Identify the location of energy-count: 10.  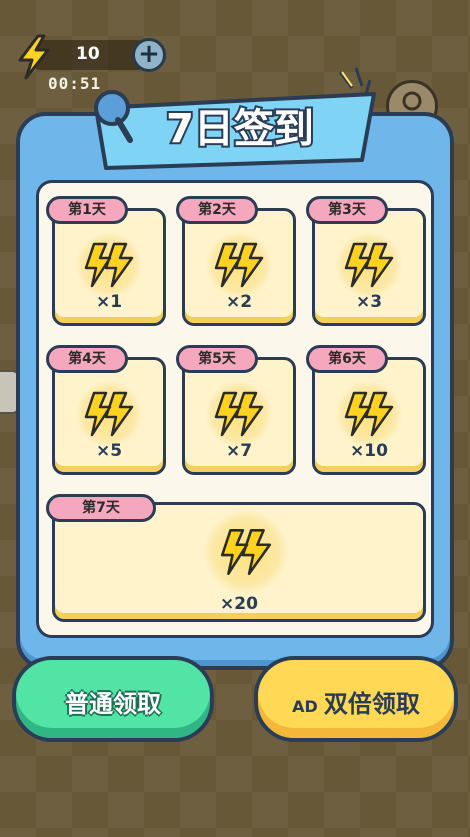
(88, 54).